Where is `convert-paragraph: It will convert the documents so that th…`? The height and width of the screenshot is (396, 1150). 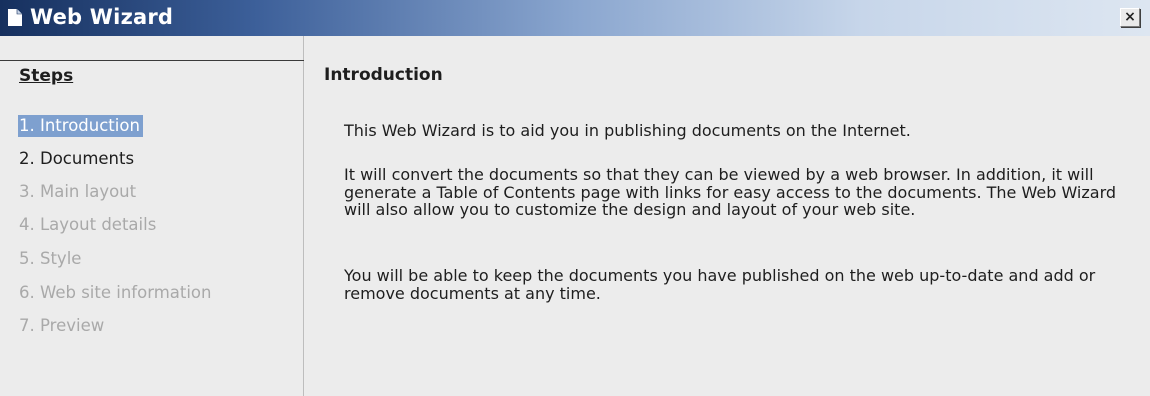 convert-paragraph: It will convert the documents so that th… is located at coordinates (730, 192).